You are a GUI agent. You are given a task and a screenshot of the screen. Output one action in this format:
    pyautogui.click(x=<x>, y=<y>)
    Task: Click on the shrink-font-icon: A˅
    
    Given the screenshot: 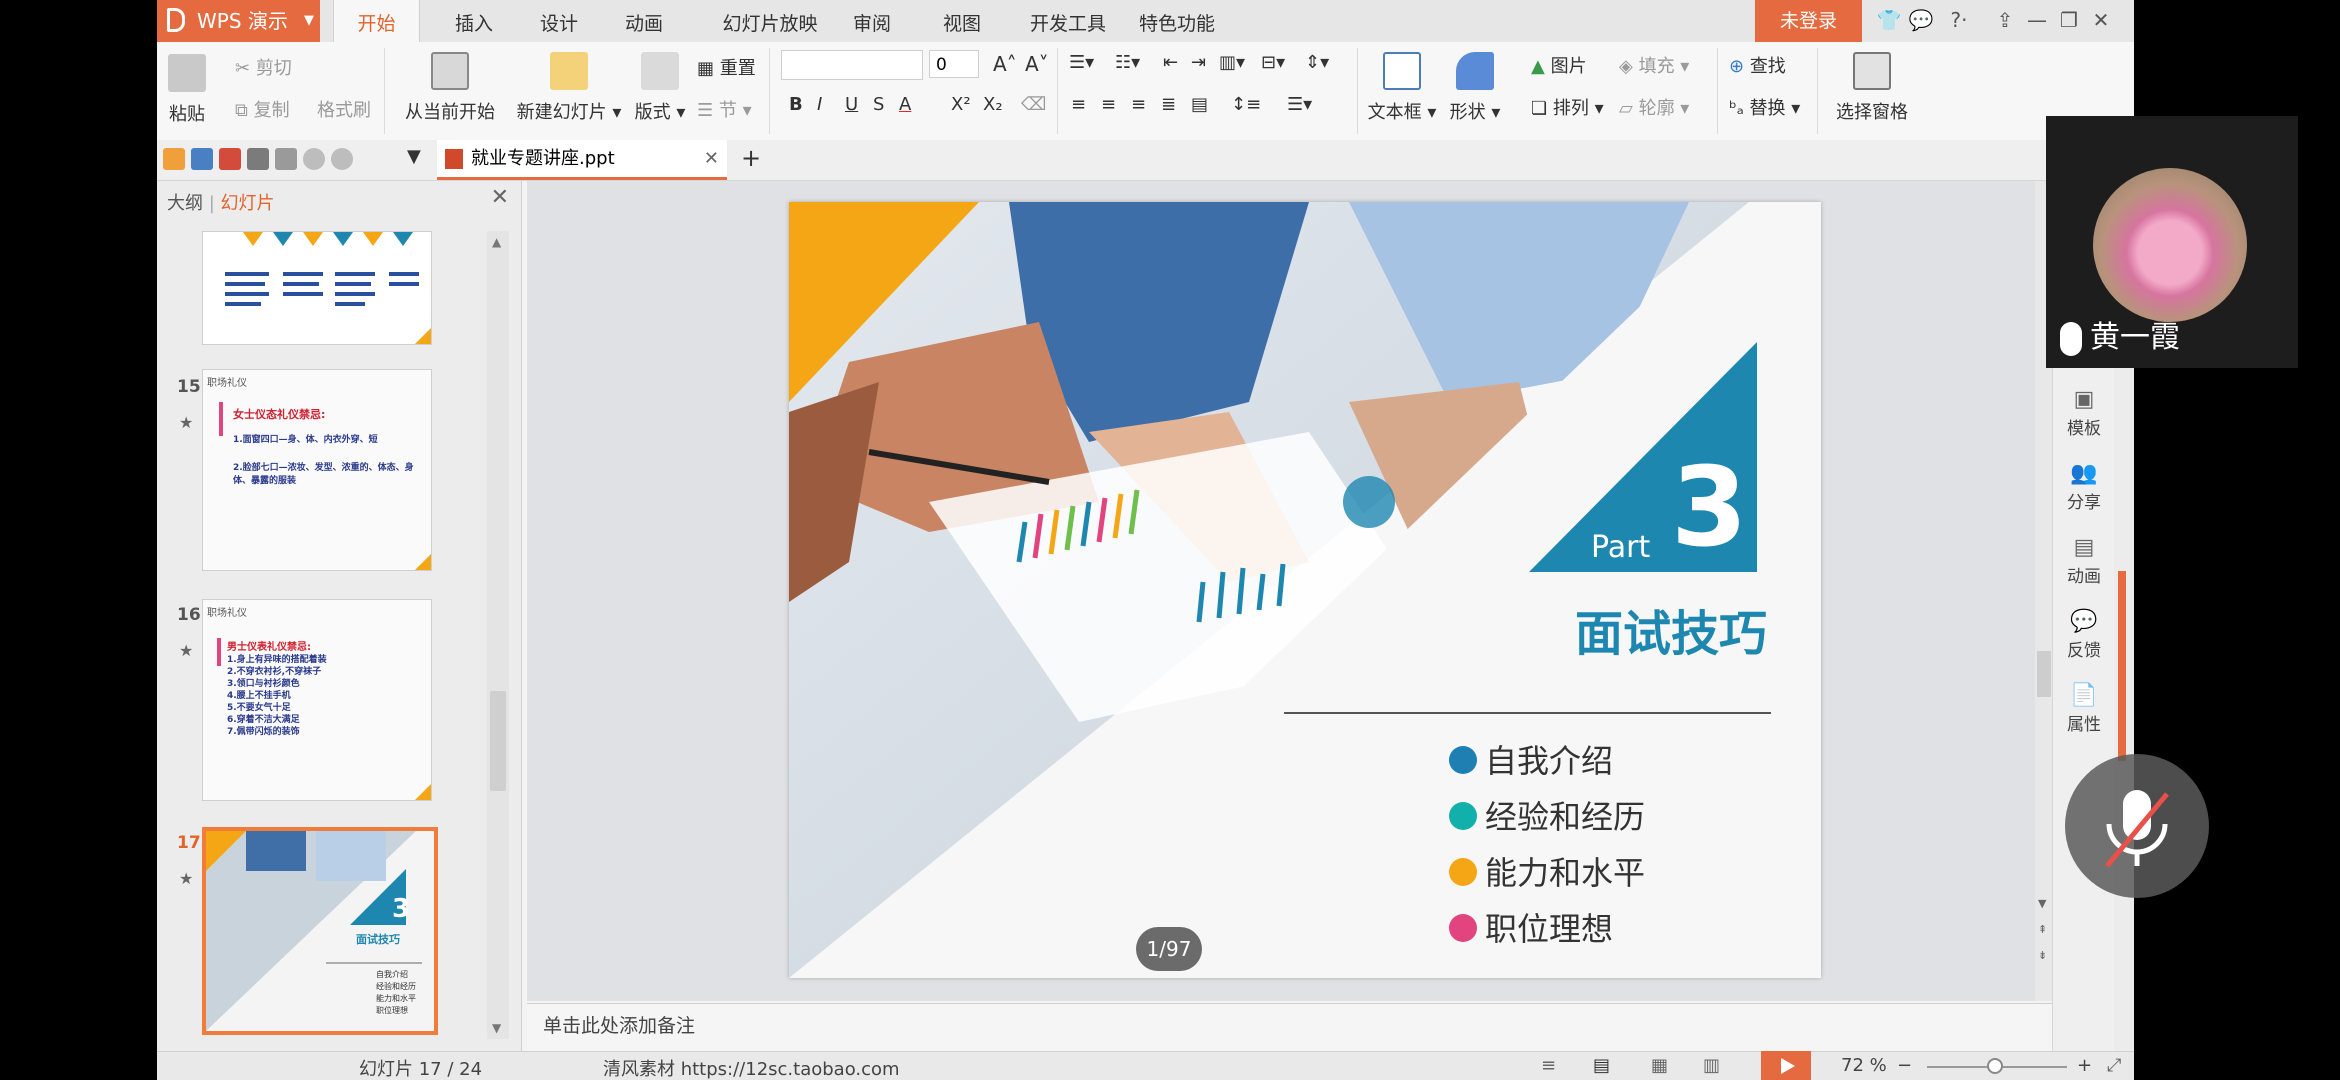 What is the action you would take?
    pyautogui.click(x=1037, y=64)
    